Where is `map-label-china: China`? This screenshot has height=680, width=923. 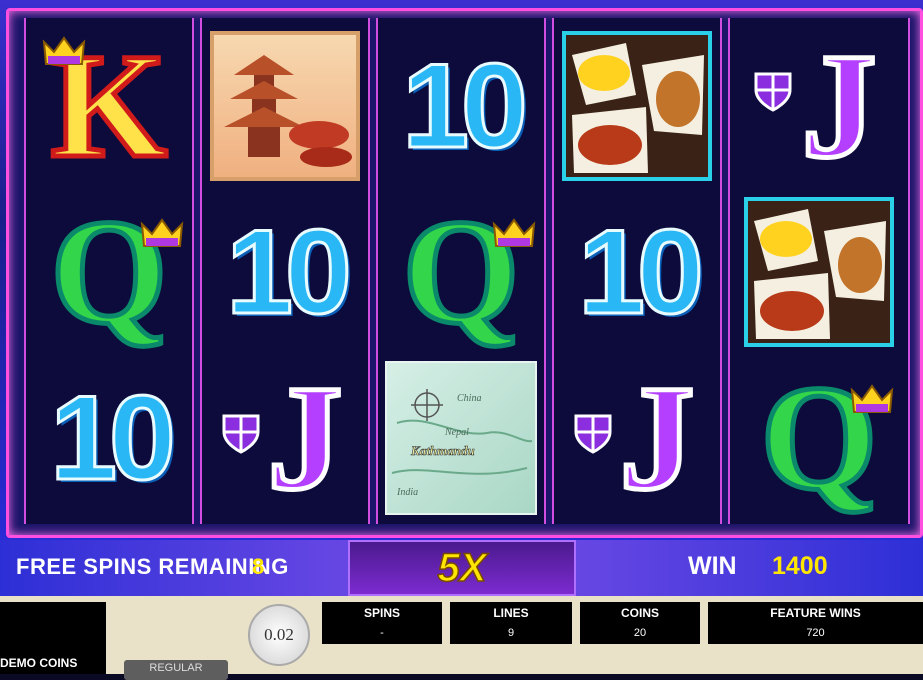
map-label-china: China is located at coordinates (469, 398).